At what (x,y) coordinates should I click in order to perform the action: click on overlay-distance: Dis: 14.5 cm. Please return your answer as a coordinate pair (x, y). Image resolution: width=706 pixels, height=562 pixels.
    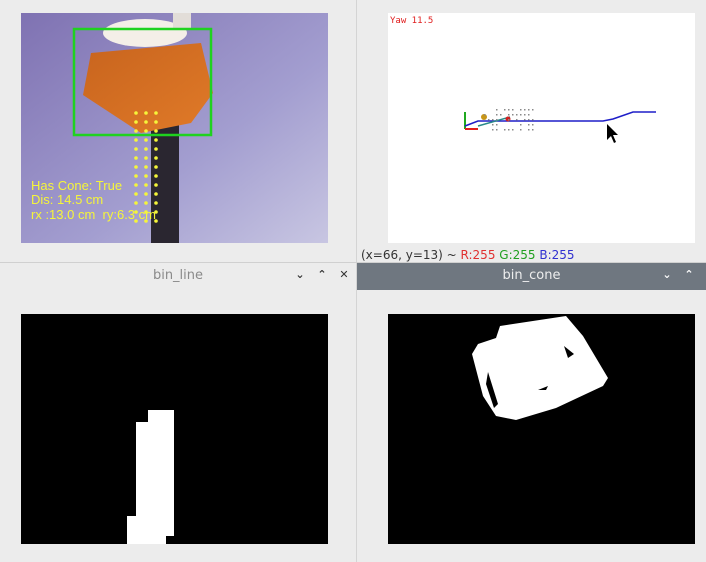
    Looking at the image, I should click on (67, 199).